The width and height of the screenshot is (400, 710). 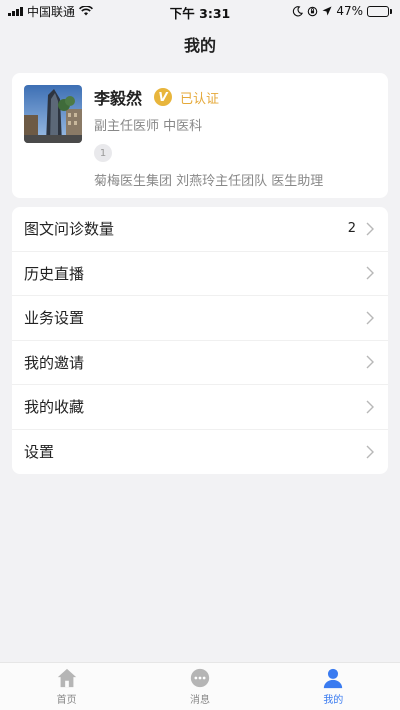 I want to click on menu-item-my-invitations: 我的邀请, so click(x=200, y=363).